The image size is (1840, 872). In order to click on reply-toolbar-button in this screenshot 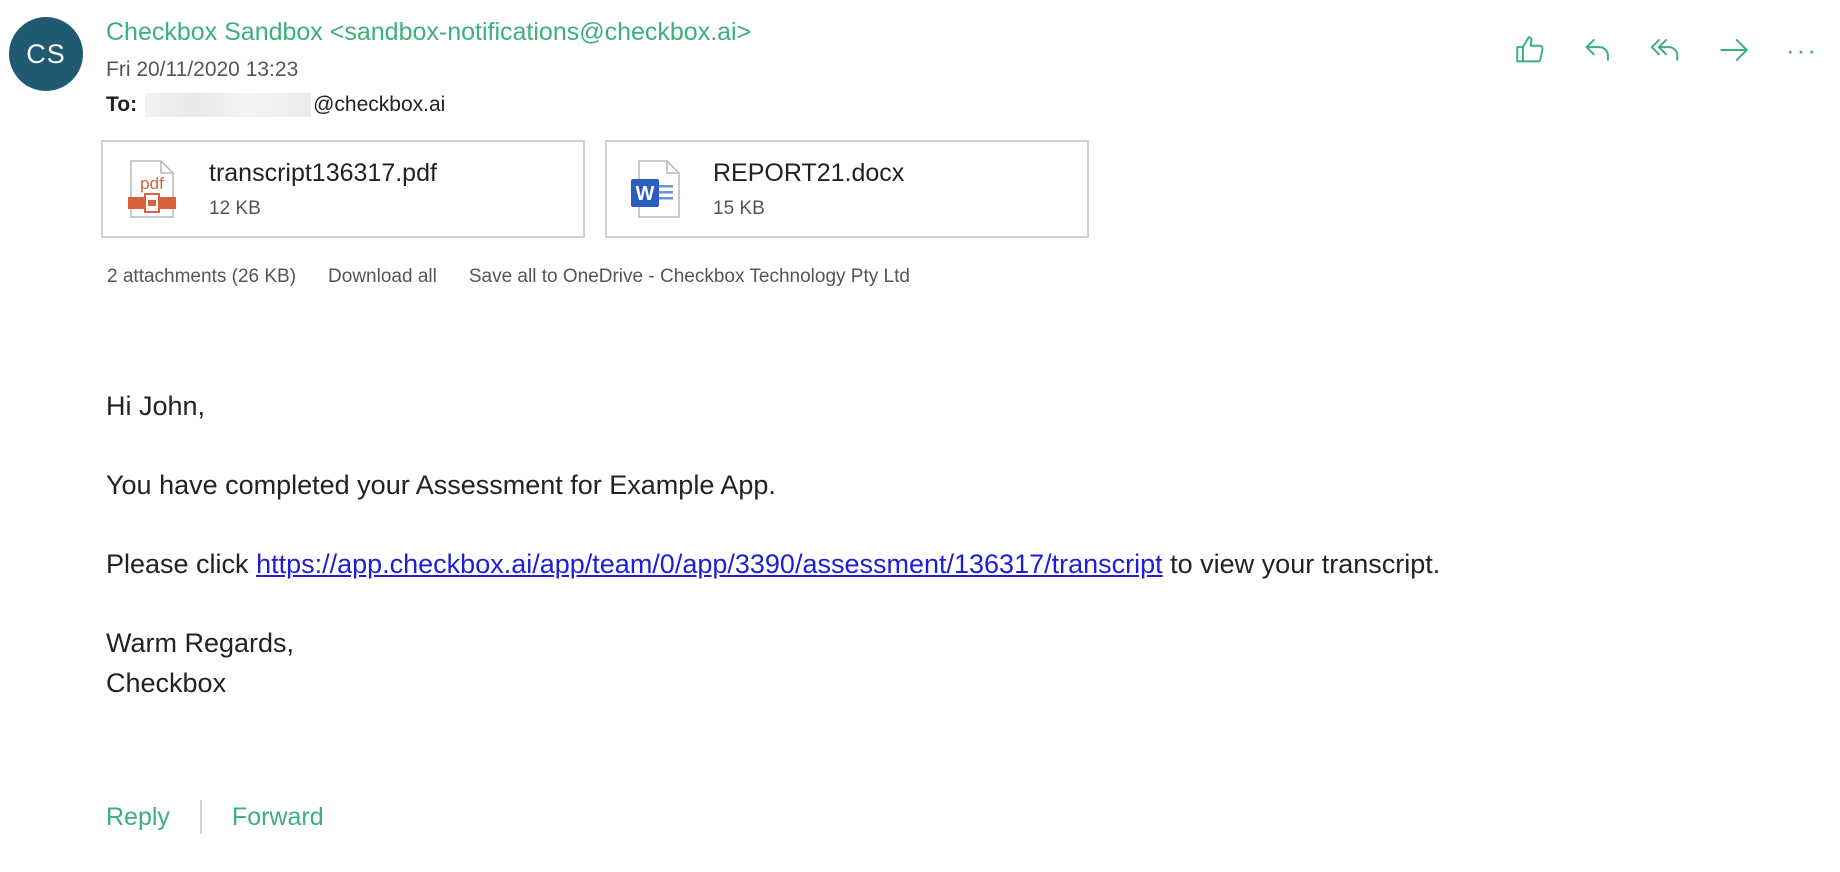, I will do `click(1598, 50)`.